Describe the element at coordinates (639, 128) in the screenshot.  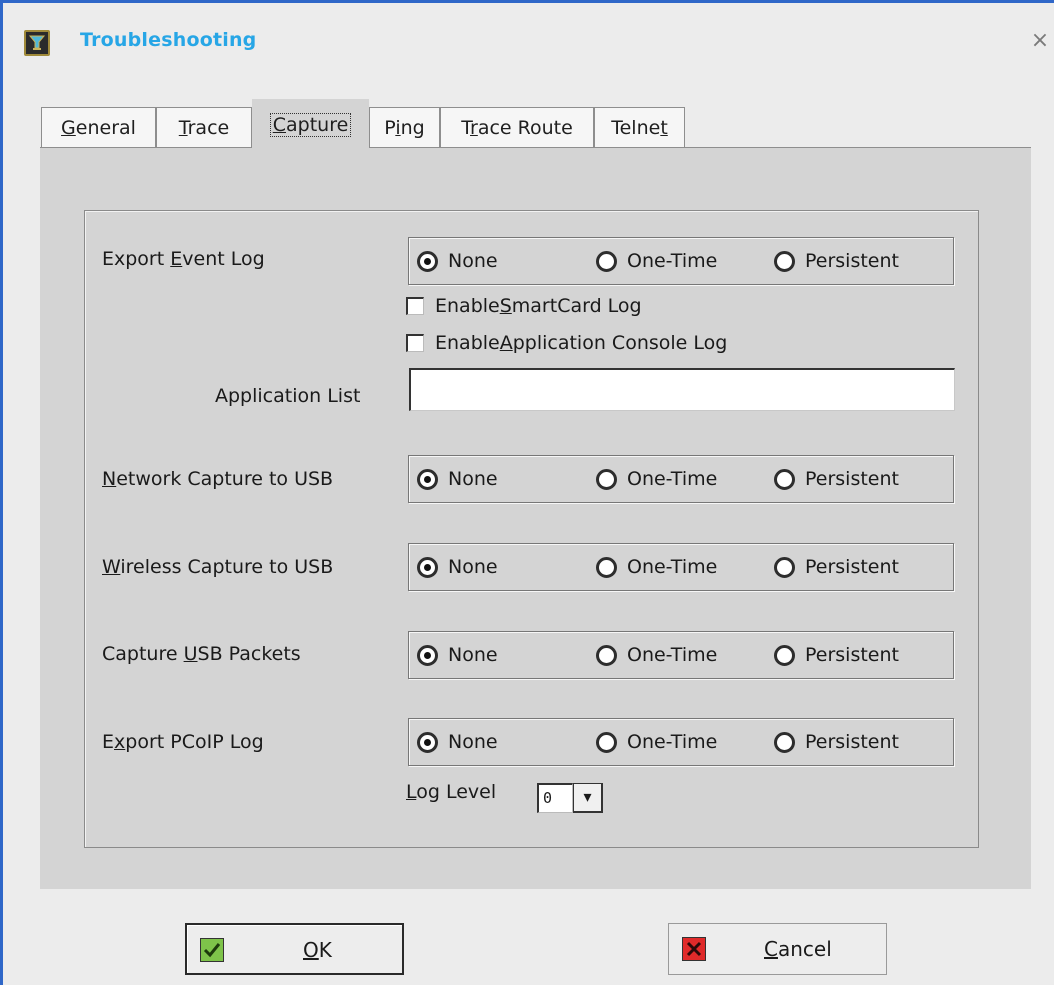
I see `tab-telnet: Telnet` at that location.